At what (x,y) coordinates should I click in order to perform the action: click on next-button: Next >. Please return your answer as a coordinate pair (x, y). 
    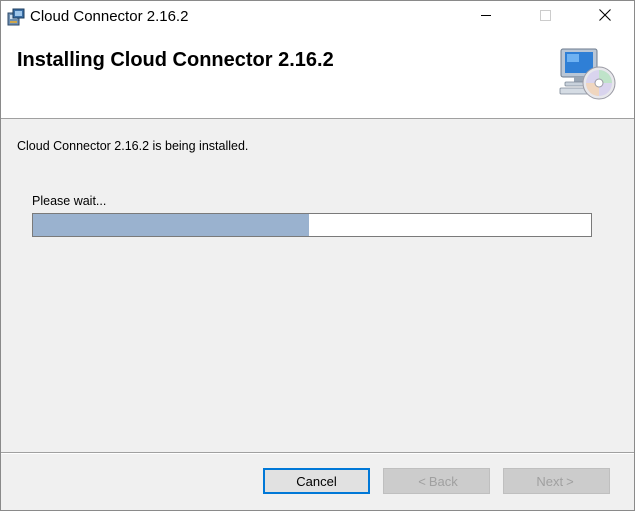
    Looking at the image, I should click on (556, 481).